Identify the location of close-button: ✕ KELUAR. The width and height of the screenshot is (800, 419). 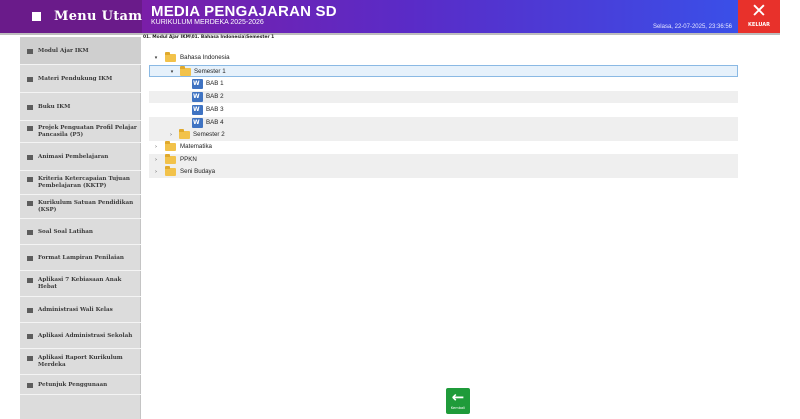
(759, 16).